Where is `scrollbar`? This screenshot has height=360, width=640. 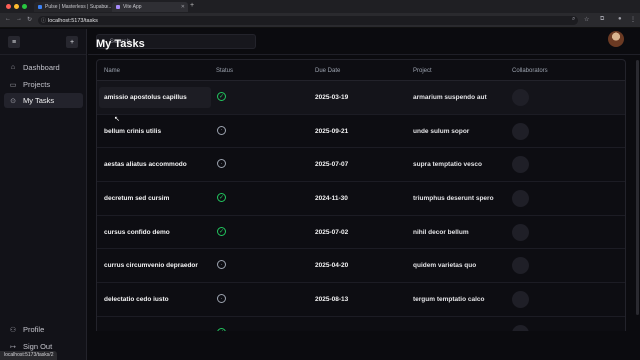 scrollbar is located at coordinates (637, 187).